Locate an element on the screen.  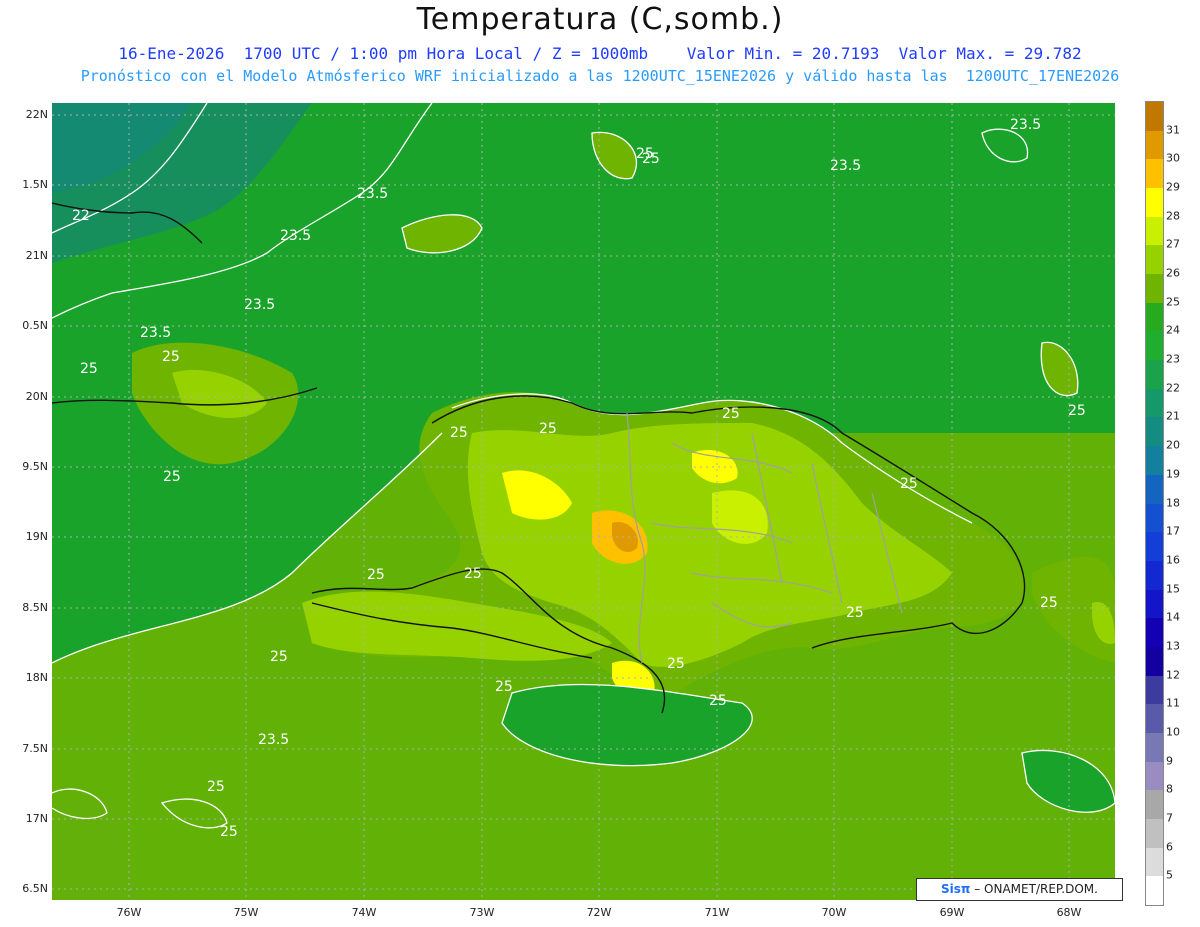
color-scale-label: 9 is located at coordinates (1169, 761).